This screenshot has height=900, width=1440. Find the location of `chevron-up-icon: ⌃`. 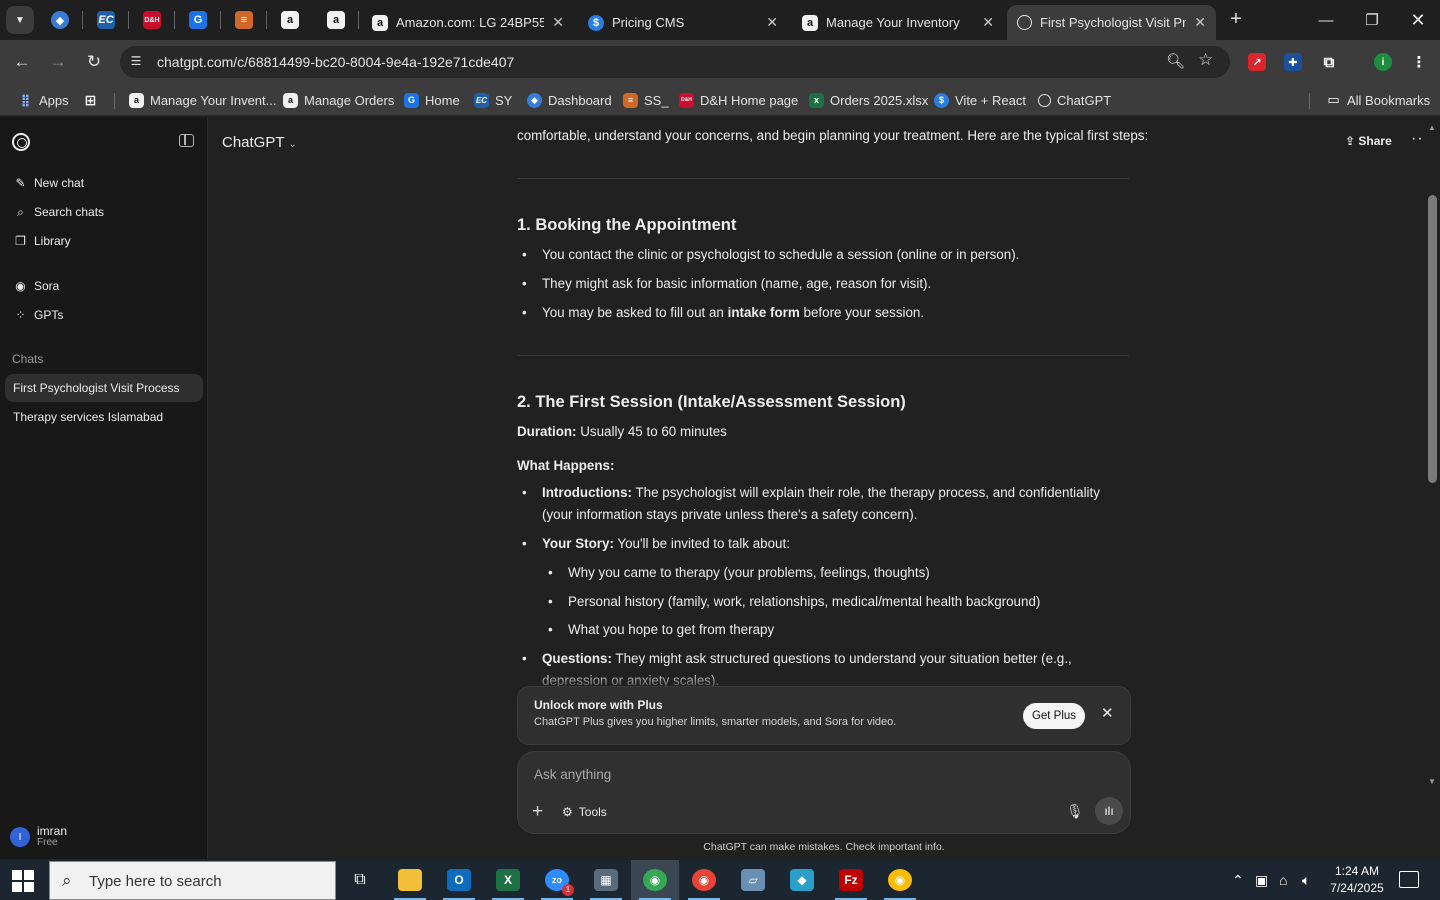

chevron-up-icon: ⌃ is located at coordinates (1238, 880).